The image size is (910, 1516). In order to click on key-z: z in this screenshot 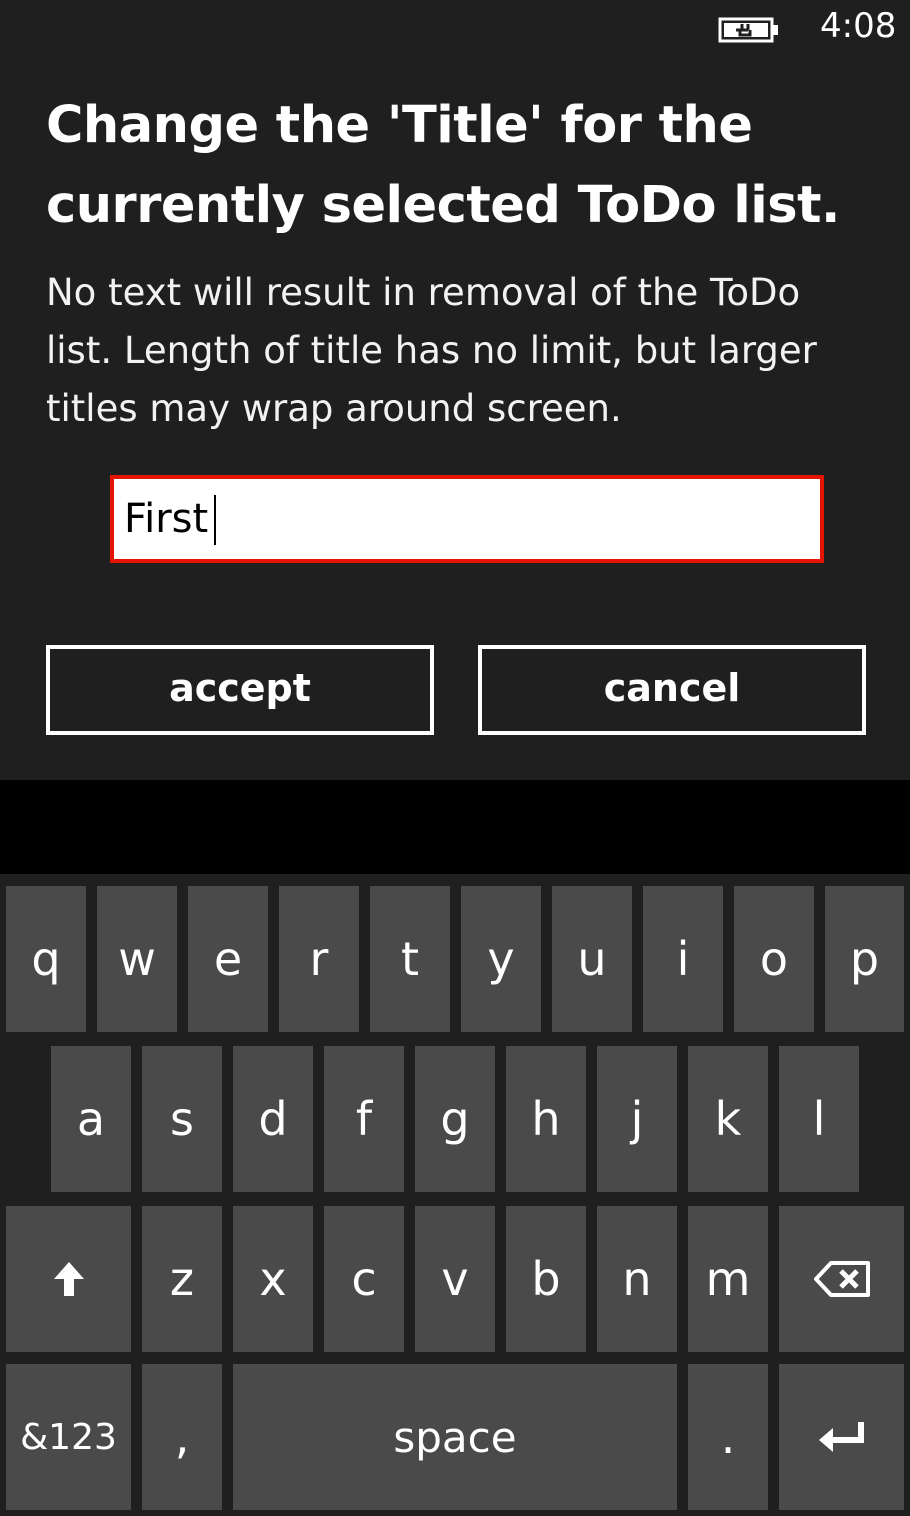, I will do `click(182, 1279)`.